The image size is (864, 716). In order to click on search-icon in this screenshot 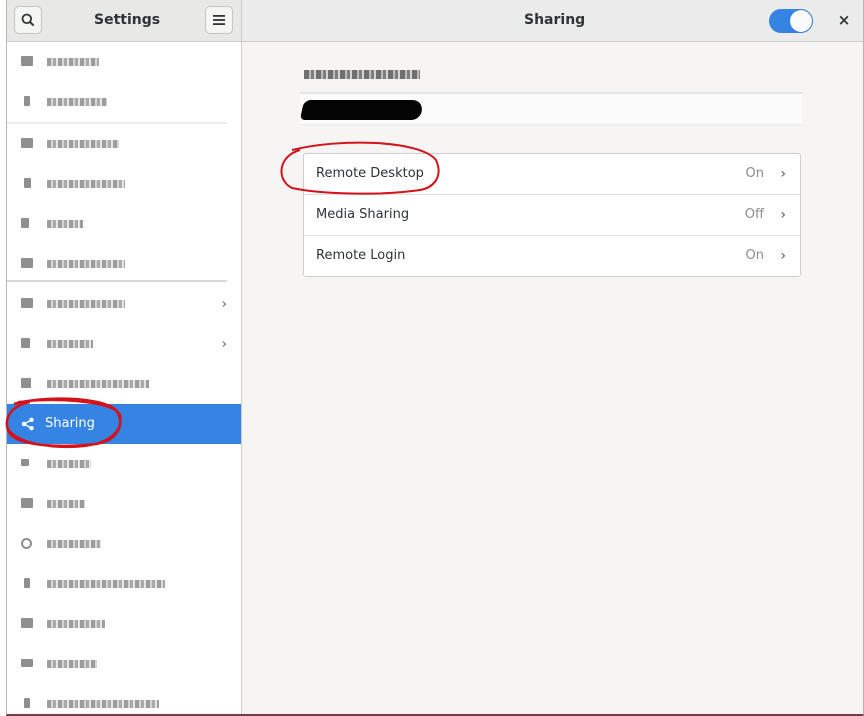, I will do `click(28, 20)`.